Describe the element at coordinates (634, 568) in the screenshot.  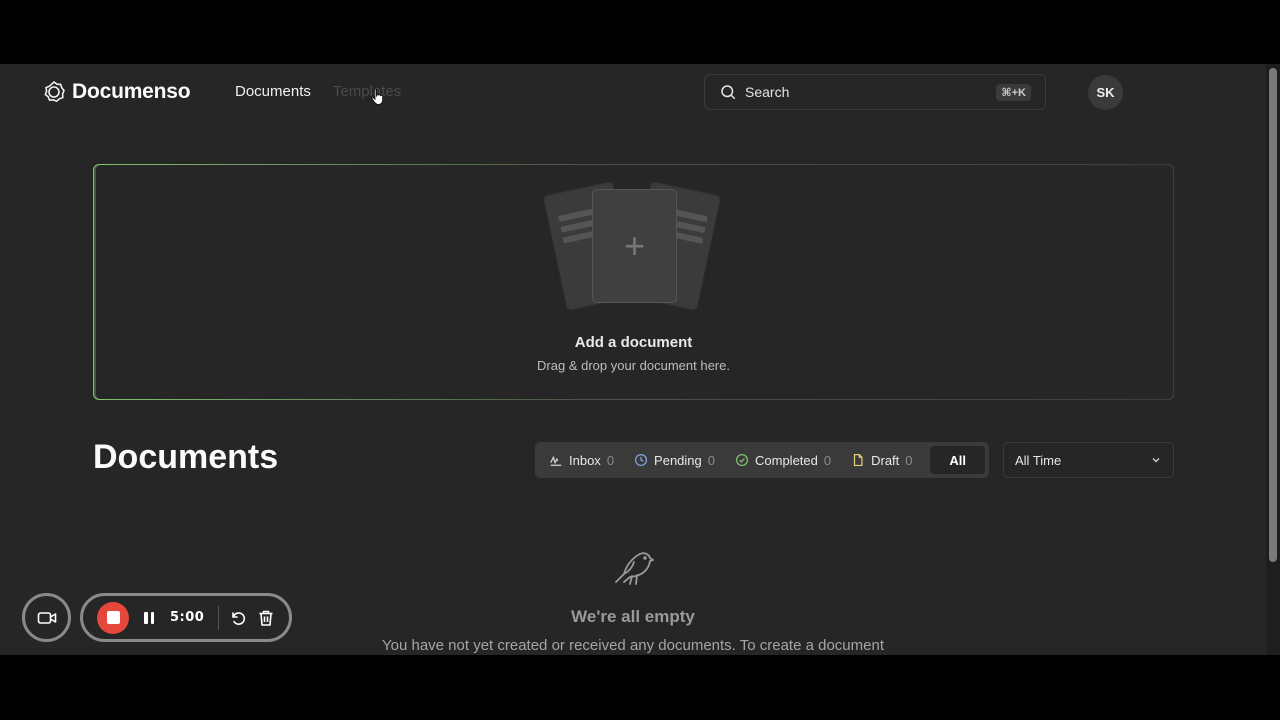
I see `bird-icon` at that location.